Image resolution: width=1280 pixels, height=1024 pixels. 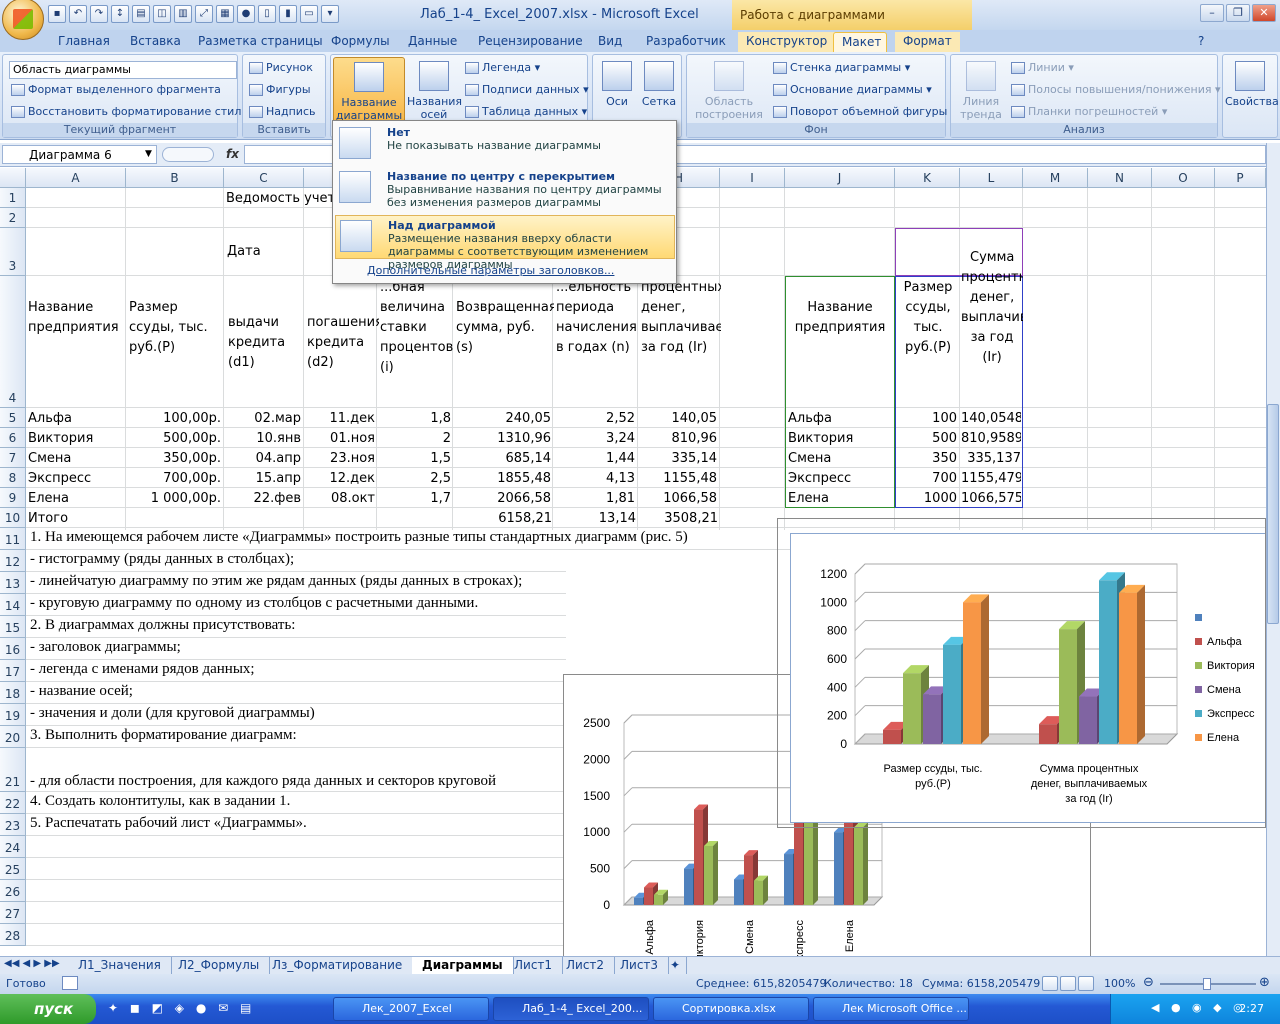 I want to click on normal-view-icon, so click(x=1050, y=983).